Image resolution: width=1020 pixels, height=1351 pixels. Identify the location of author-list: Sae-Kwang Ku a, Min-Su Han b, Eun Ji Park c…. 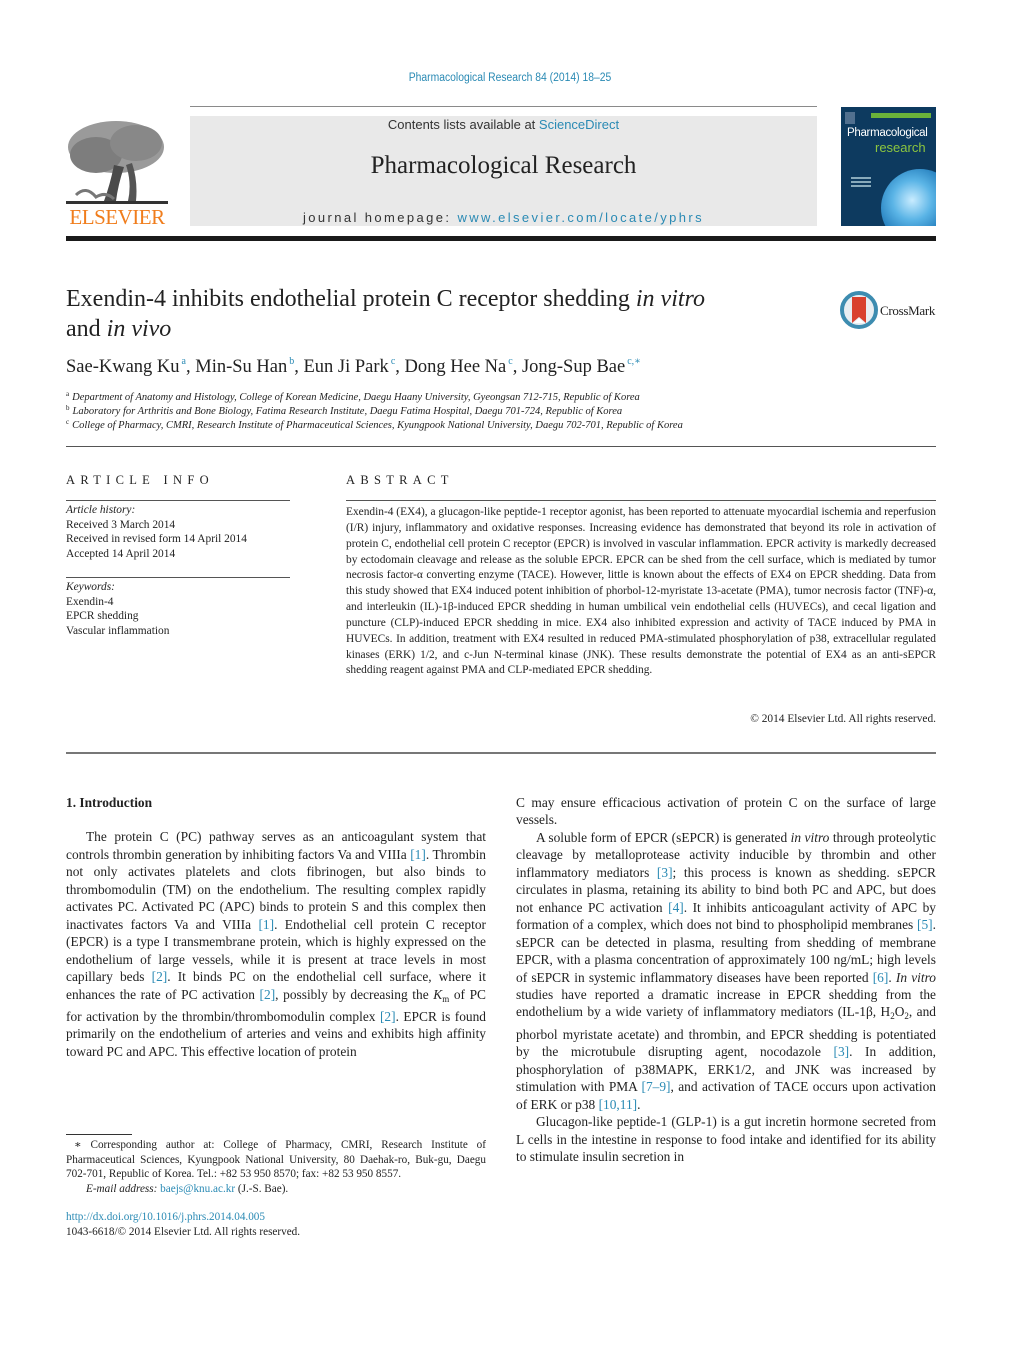
(353, 366).